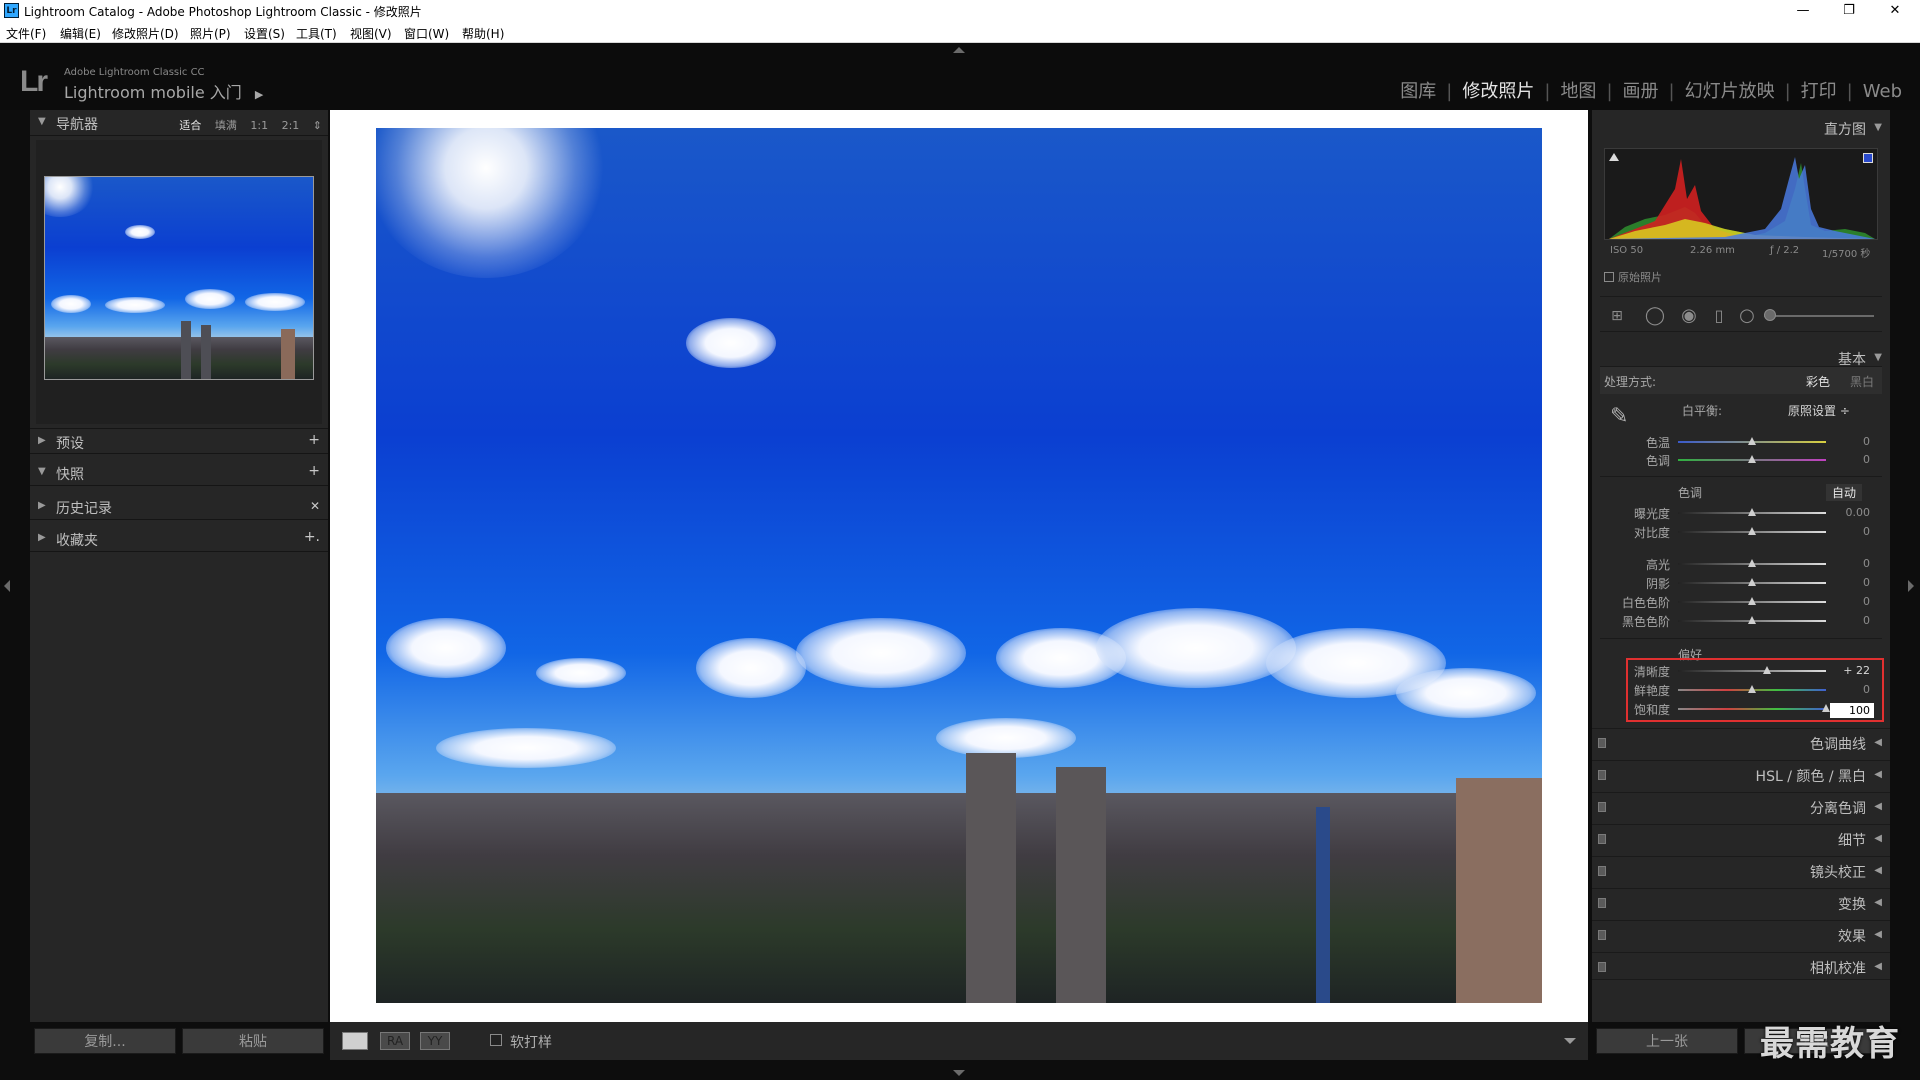 Image resolution: width=1920 pixels, height=1080 pixels. Describe the element at coordinates (1625, 419) in the screenshot. I see `white-balance-eyedropper-icon: ✎` at that location.